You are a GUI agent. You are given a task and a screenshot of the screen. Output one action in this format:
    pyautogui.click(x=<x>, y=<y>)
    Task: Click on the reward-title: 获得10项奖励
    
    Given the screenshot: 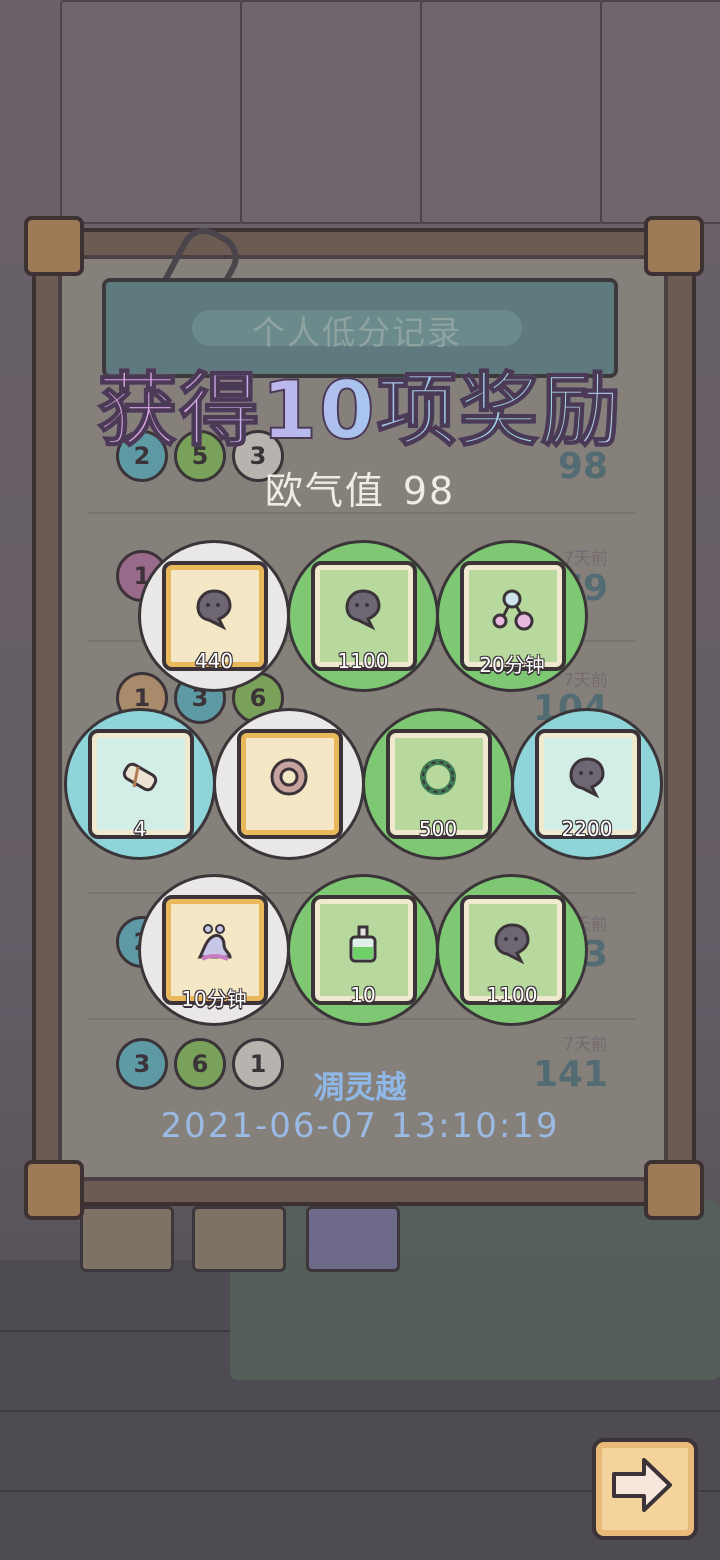 What is the action you would take?
    pyautogui.click(x=360, y=404)
    